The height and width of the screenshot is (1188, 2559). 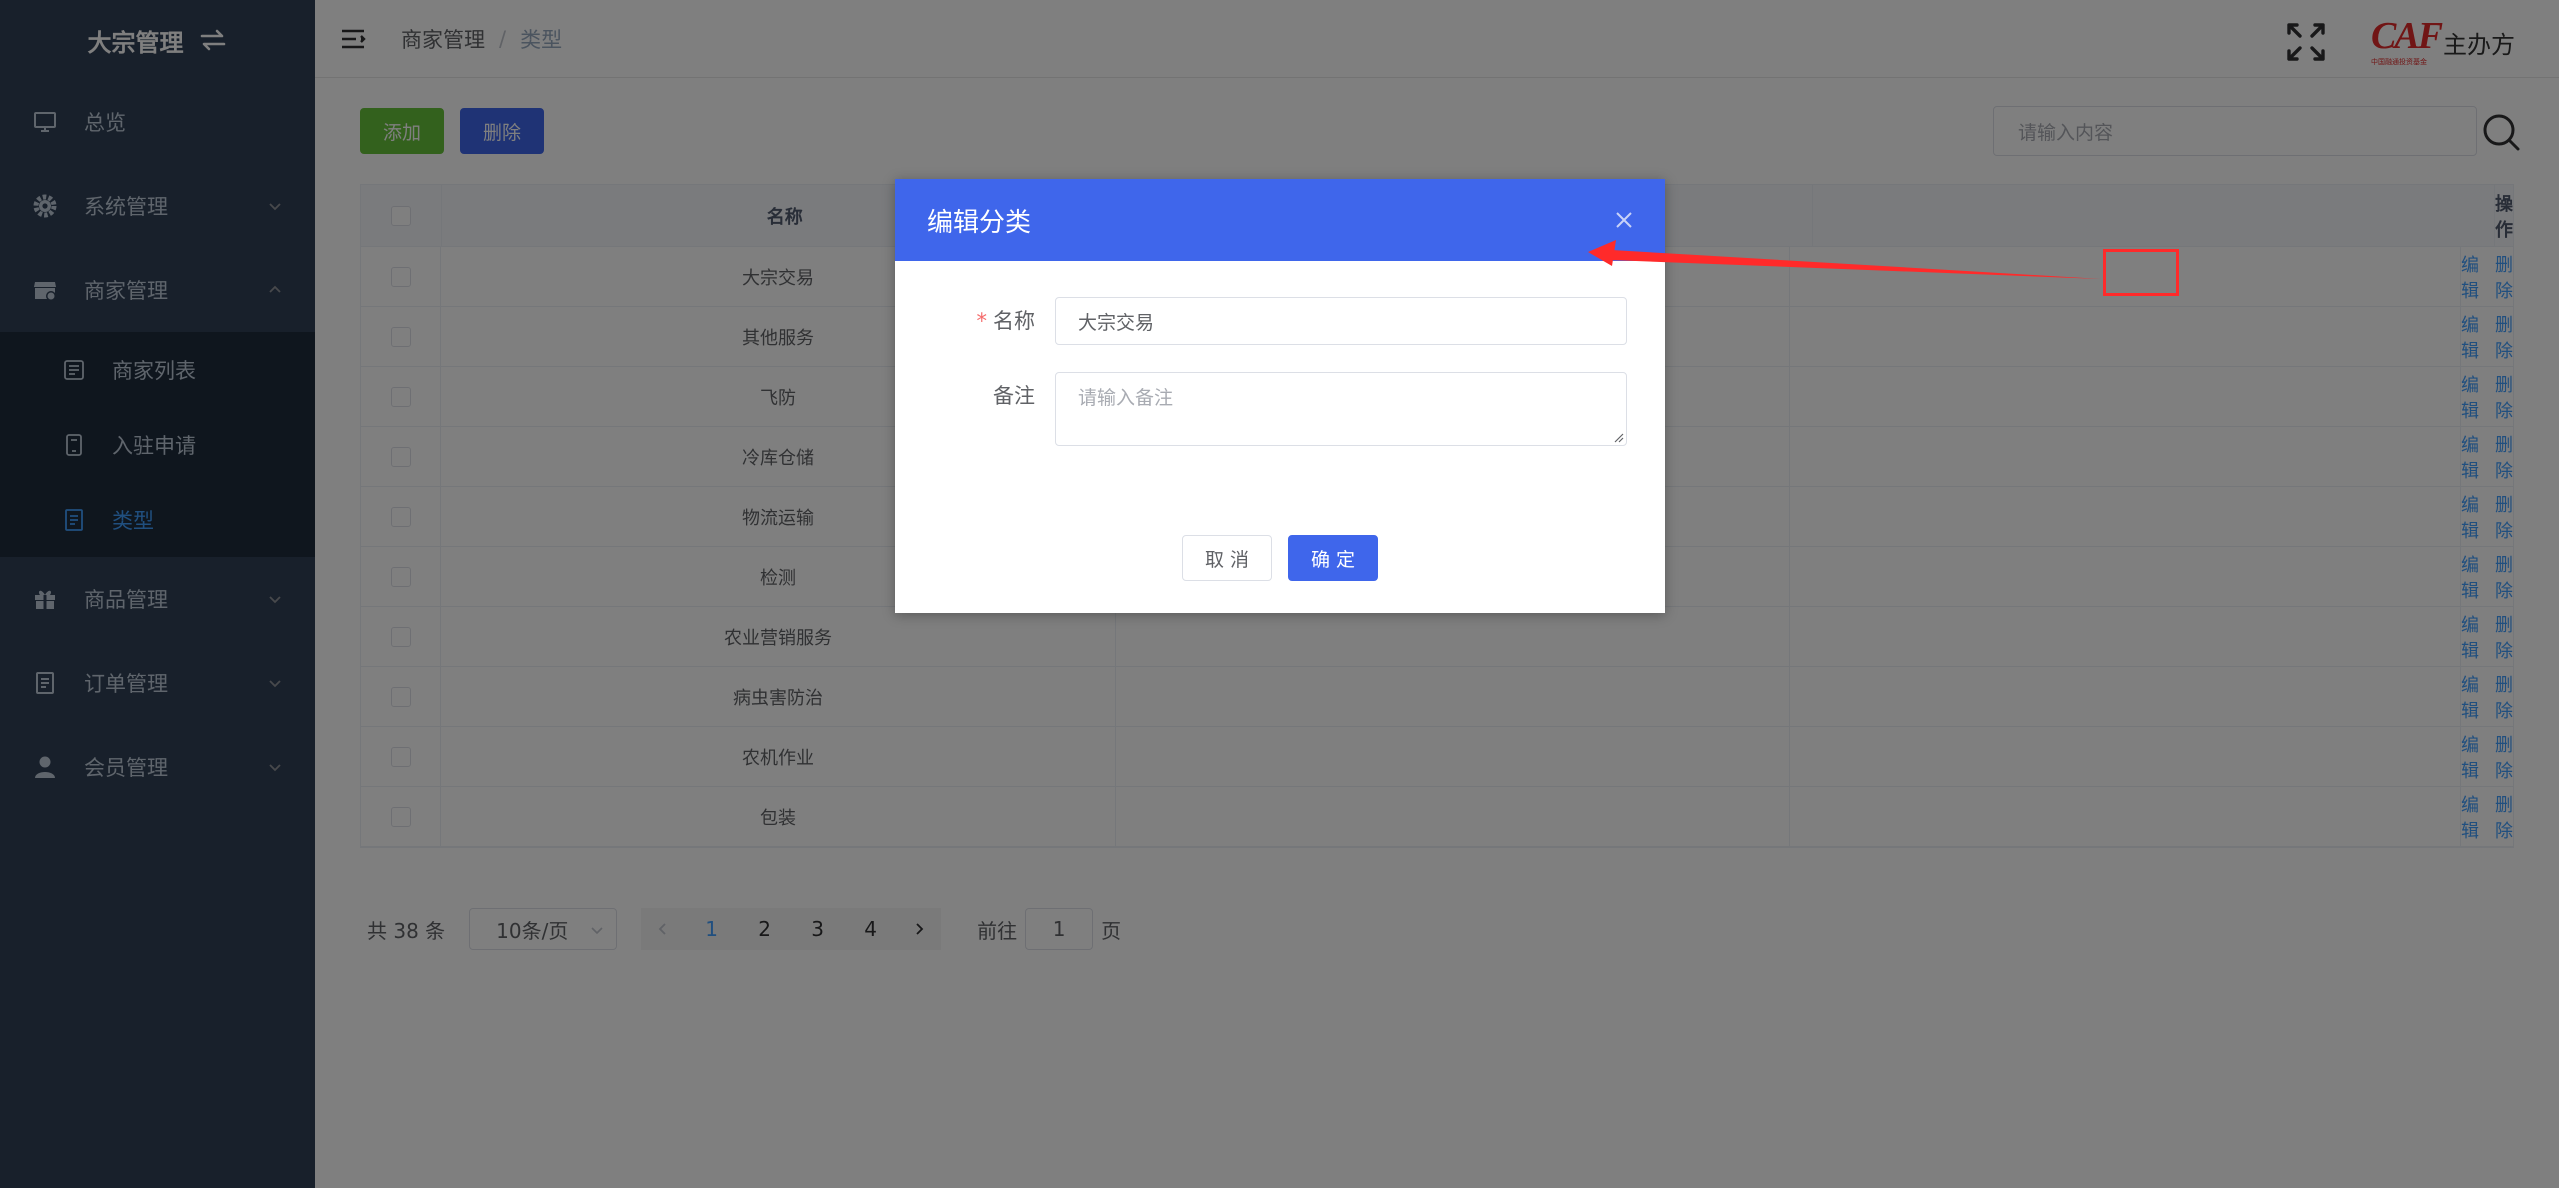 I want to click on form-row-remark: 备注 请输入备注, so click(x=1261, y=409).